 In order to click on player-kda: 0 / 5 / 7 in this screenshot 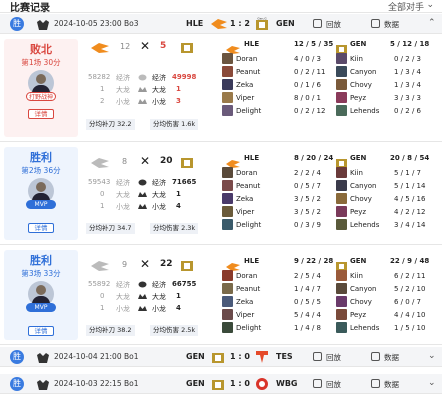, I will do `click(307, 186)`.